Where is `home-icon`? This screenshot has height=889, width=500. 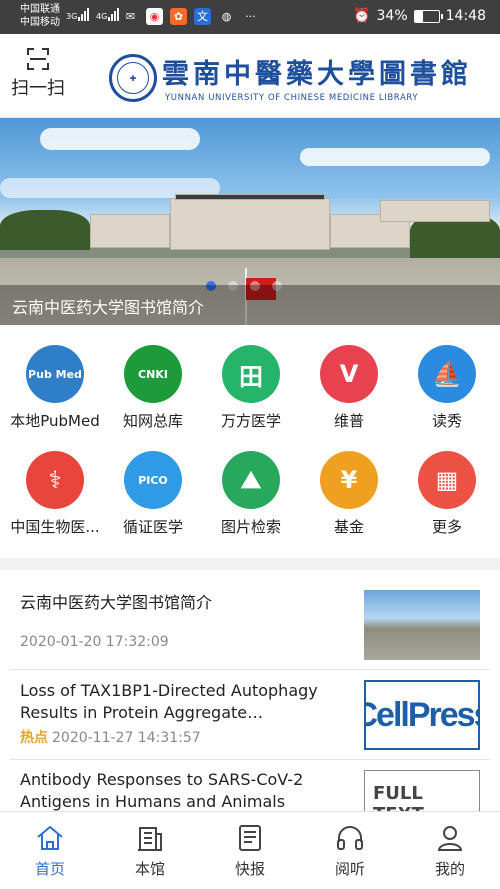 home-icon is located at coordinates (50, 838).